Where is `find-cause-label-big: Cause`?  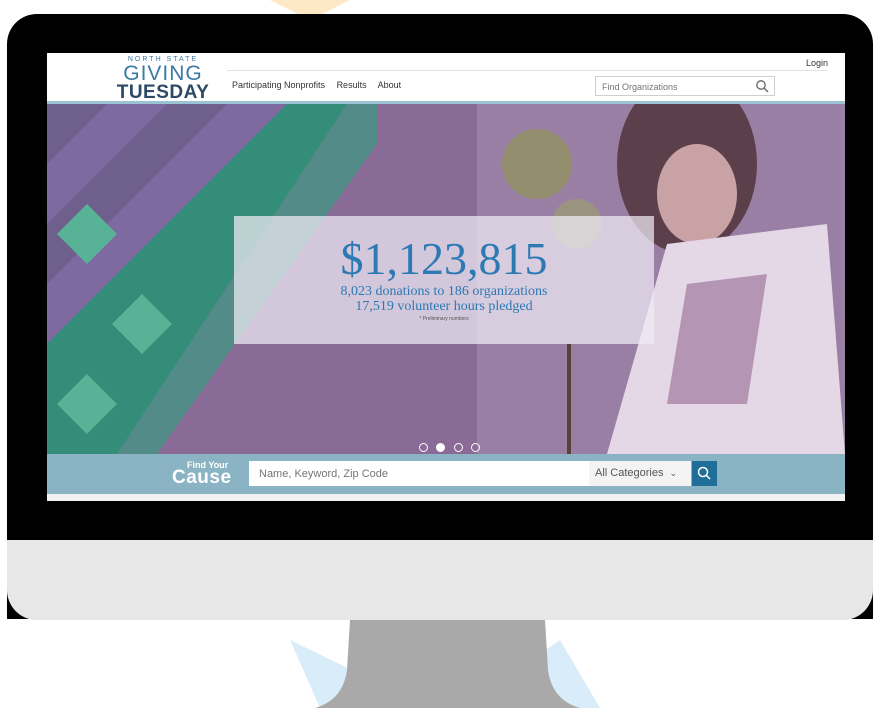
find-cause-label-big: Cause is located at coordinates (202, 477).